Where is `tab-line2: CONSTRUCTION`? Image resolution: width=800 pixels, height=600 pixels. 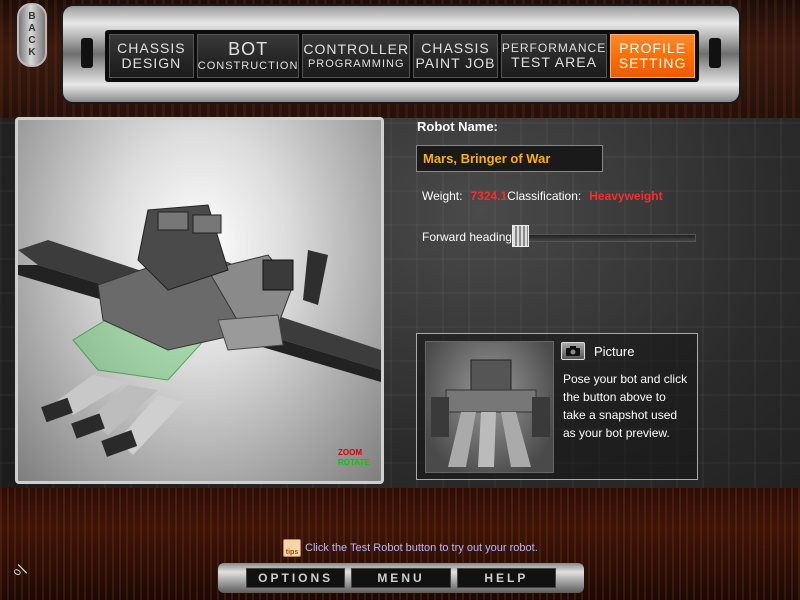
tab-line2: CONSTRUCTION is located at coordinates (248, 65).